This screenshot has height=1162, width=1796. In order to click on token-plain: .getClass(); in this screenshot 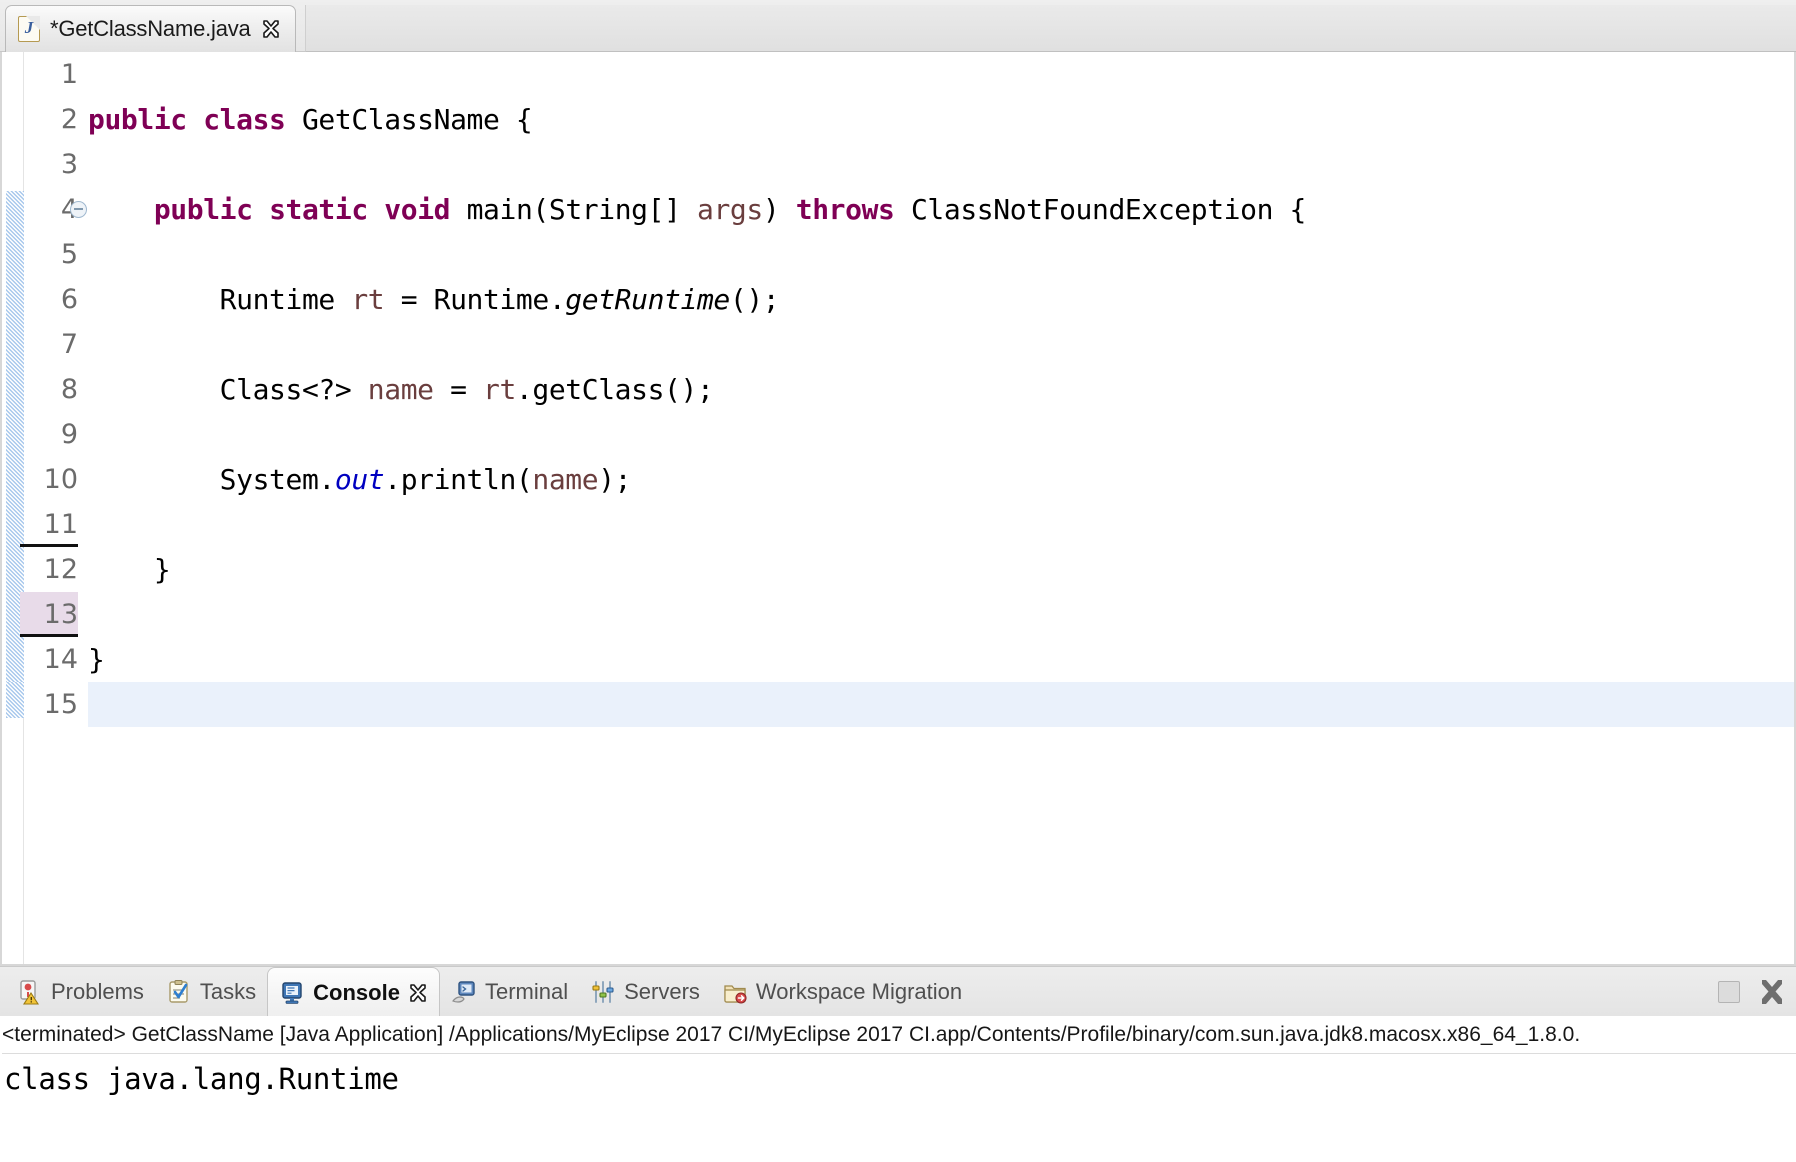, I will do `click(614, 389)`.